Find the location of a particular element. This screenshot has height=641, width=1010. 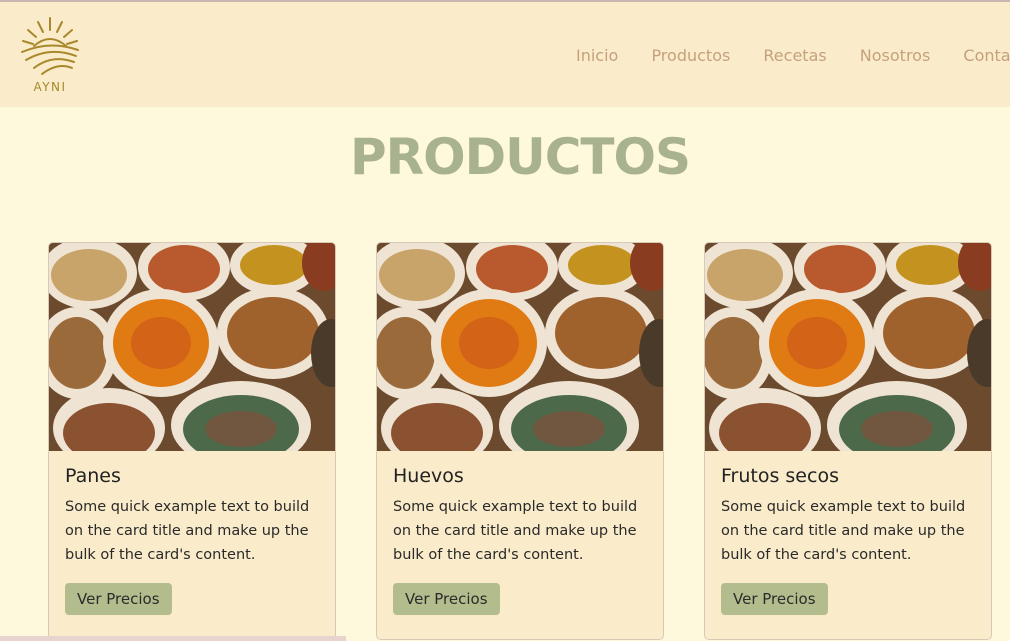

nav-item-recetas: Recetas is located at coordinates (794, 55).